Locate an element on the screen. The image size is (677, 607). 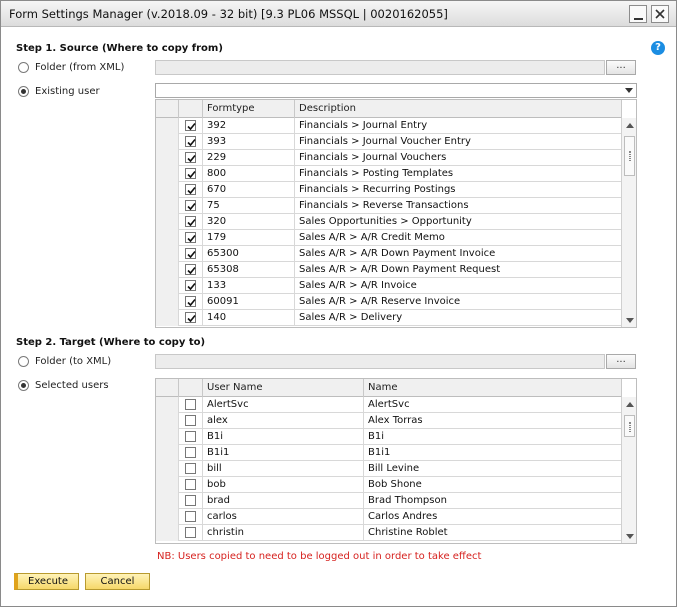
source-user-dropdown is located at coordinates (396, 90).